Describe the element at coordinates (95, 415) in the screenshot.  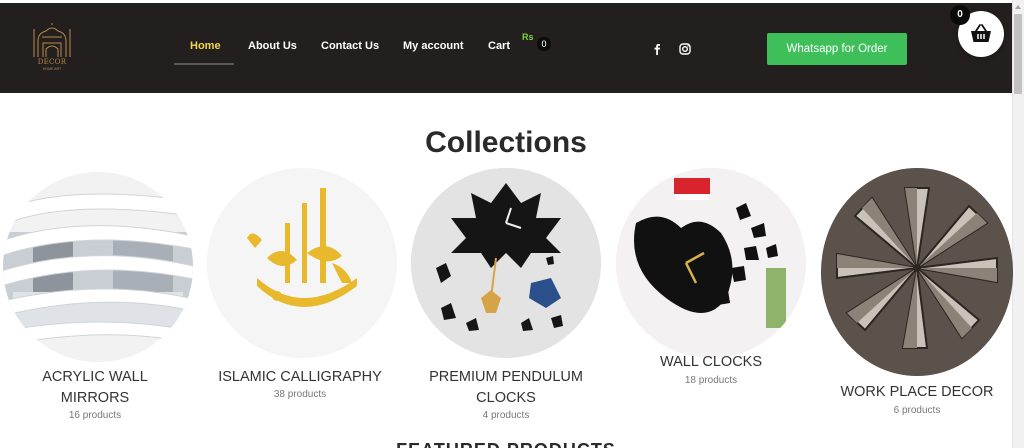
I see `collection-count: 16 products` at that location.